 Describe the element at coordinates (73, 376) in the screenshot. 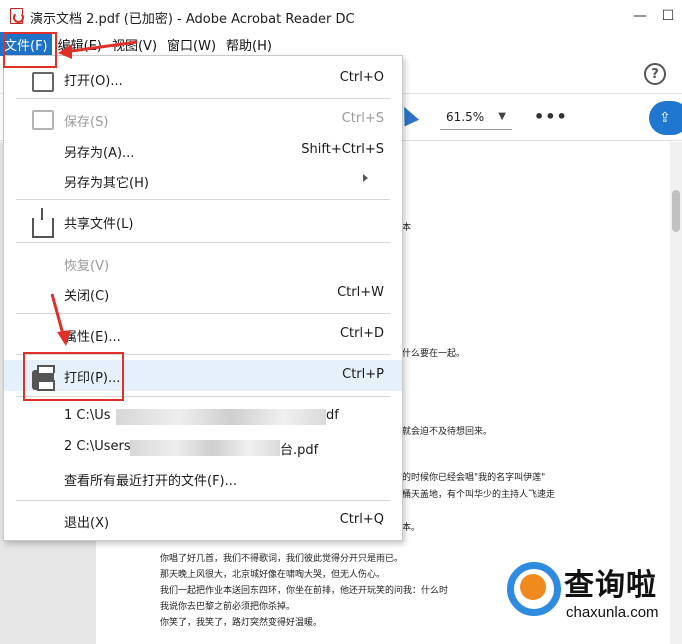

I see `annotation-highlight-print` at that location.